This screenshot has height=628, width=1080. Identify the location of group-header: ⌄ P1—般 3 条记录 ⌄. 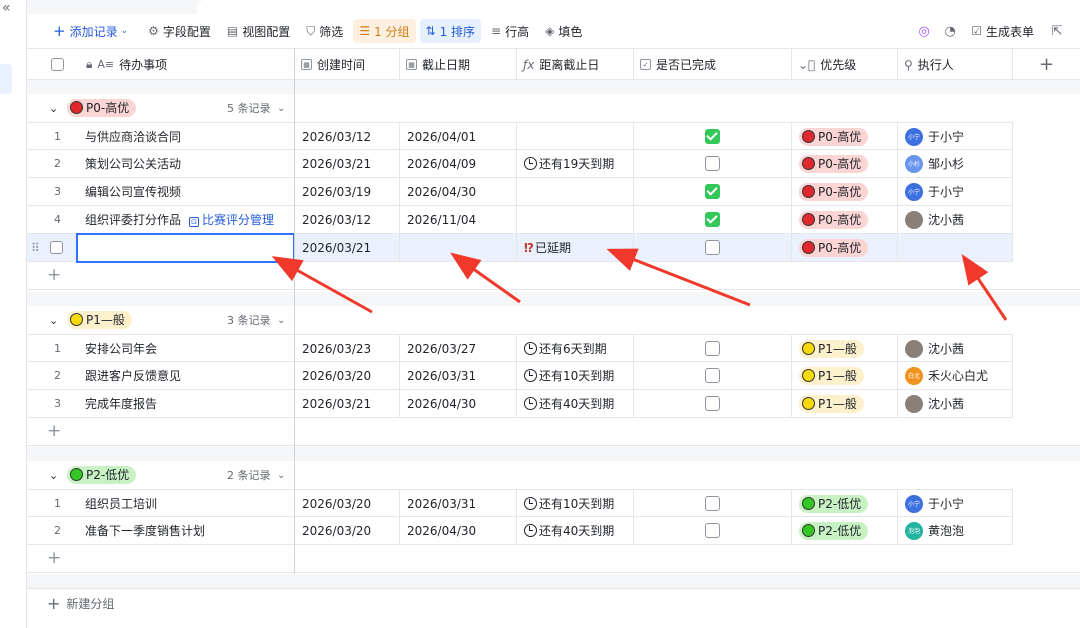
(553, 320).